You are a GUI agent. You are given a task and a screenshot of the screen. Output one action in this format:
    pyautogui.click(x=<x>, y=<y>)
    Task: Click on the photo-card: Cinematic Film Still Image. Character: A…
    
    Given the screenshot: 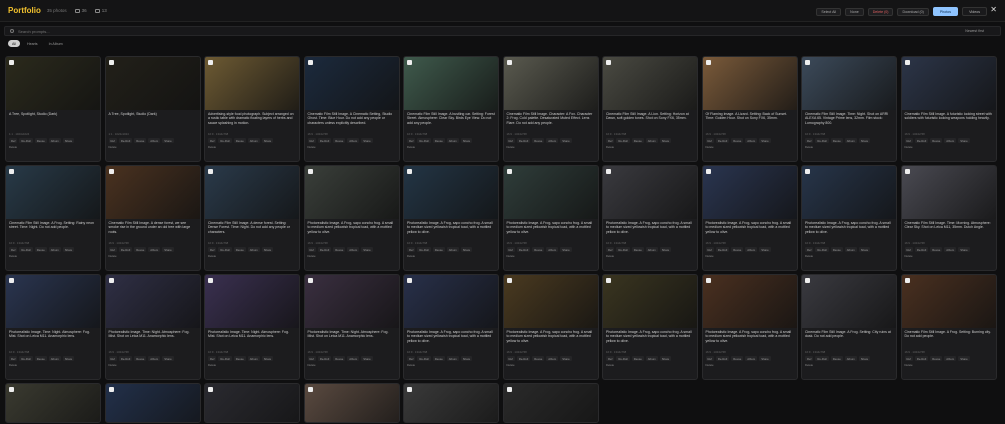 What is the action you would take?
    pyautogui.click(x=550, y=109)
    